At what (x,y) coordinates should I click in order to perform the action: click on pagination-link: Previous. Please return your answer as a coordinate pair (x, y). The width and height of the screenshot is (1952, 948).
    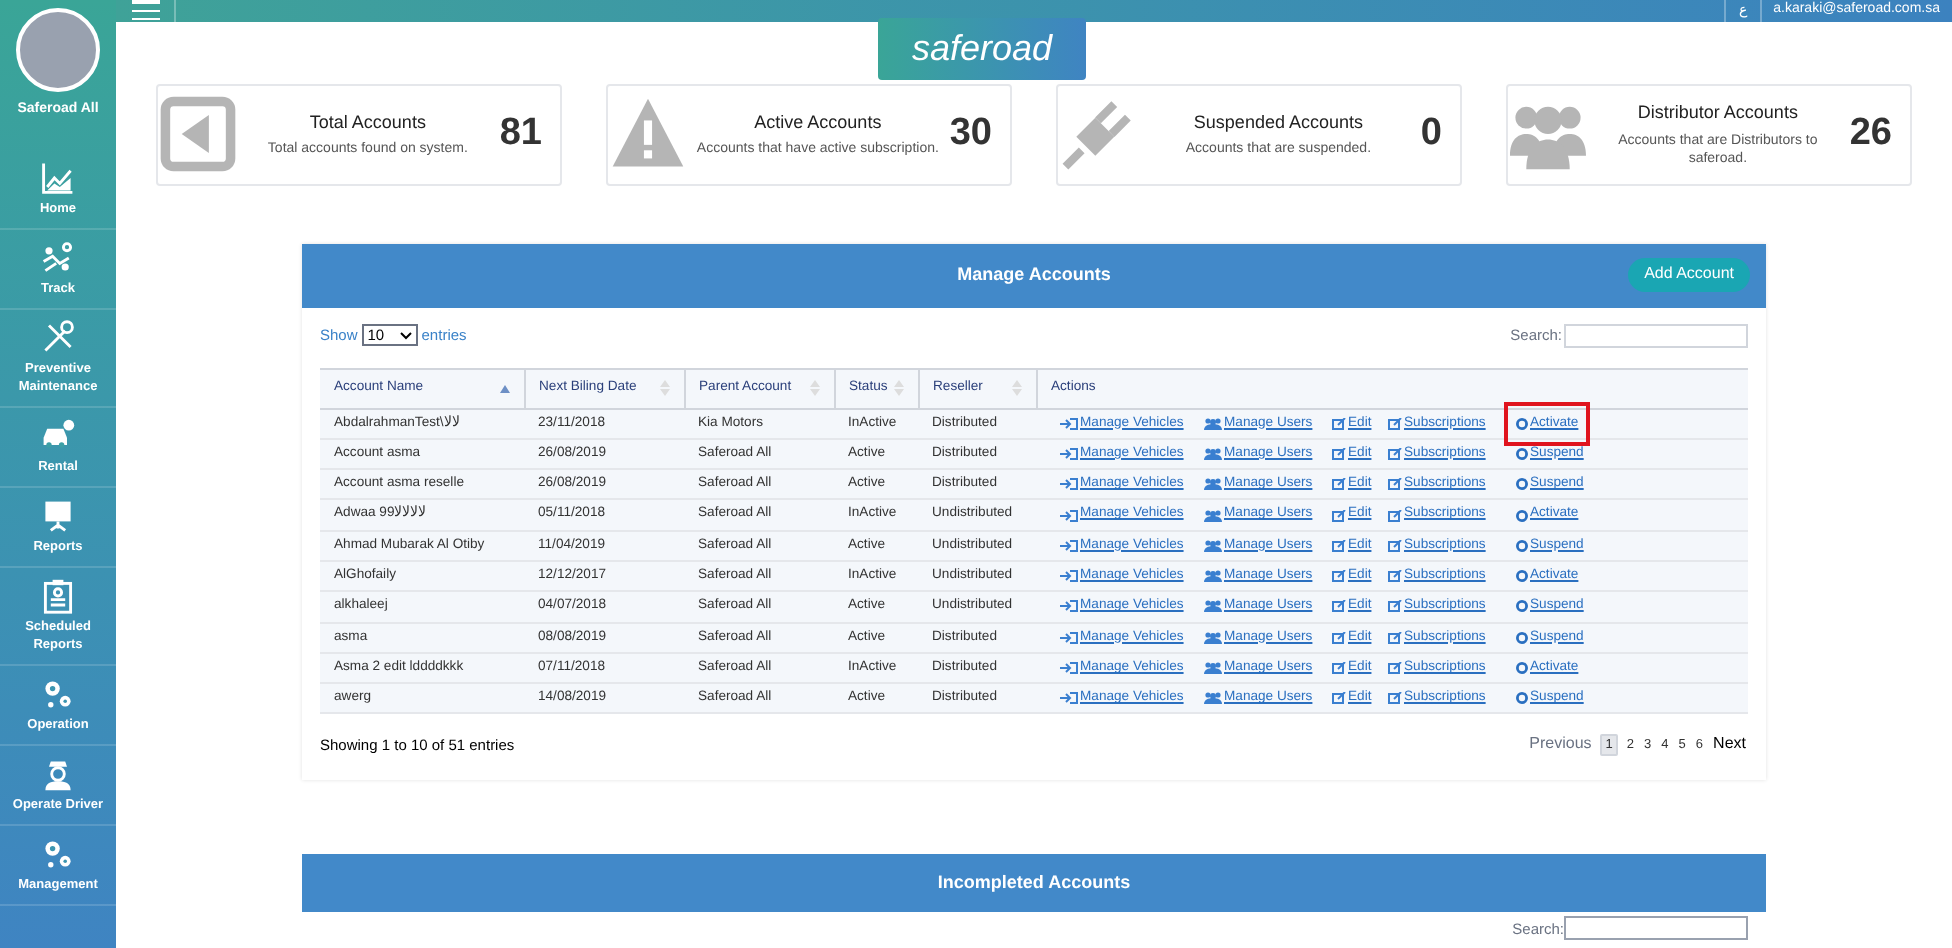
    Looking at the image, I should click on (1560, 744).